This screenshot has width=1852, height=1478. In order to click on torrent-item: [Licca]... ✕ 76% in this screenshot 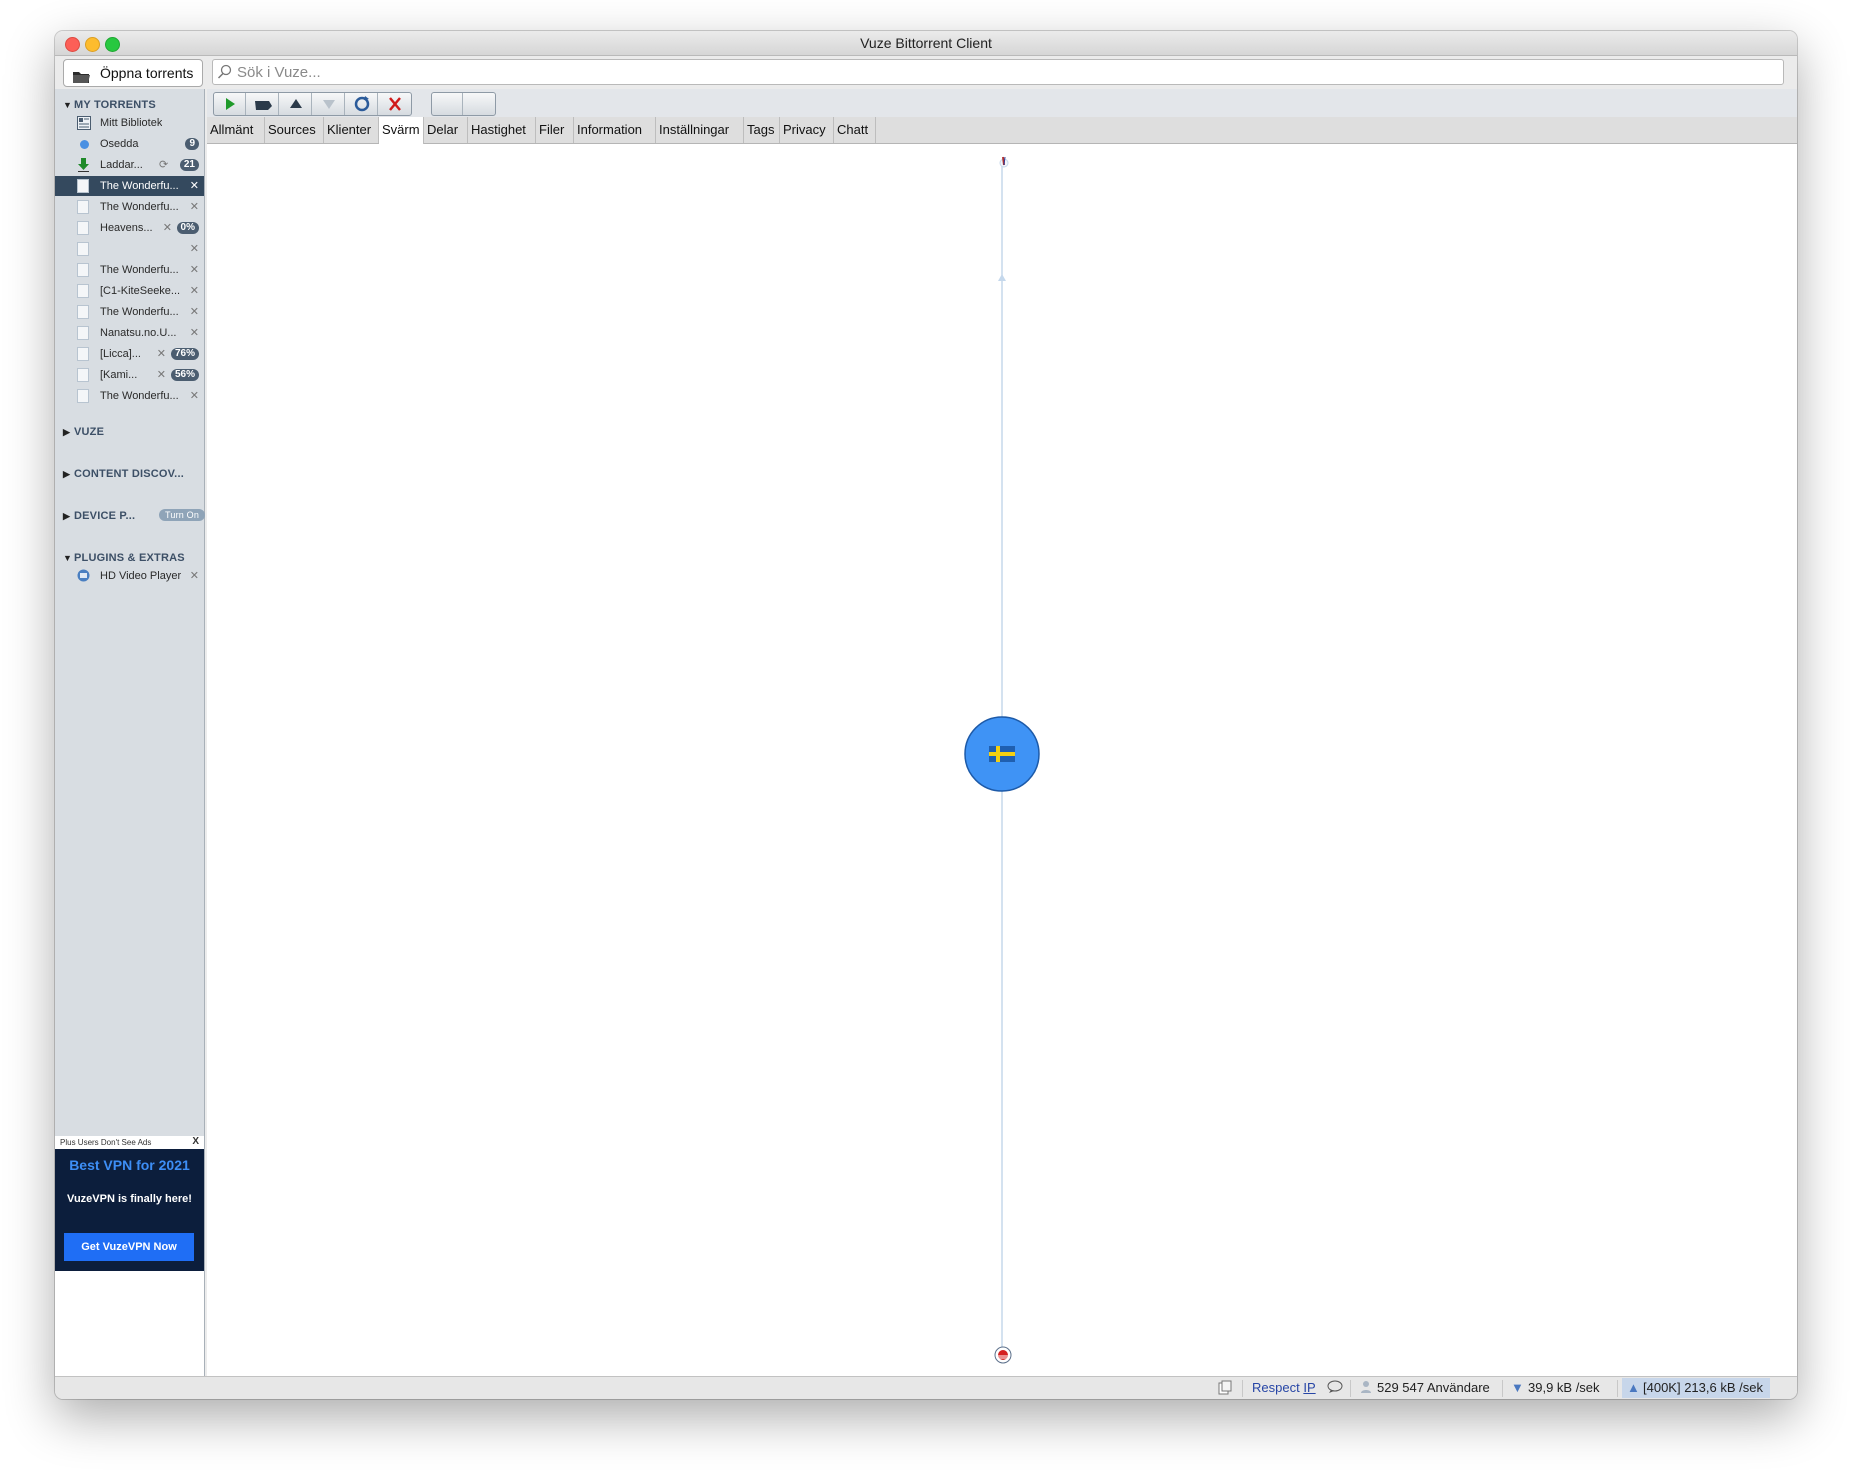, I will do `click(129, 354)`.